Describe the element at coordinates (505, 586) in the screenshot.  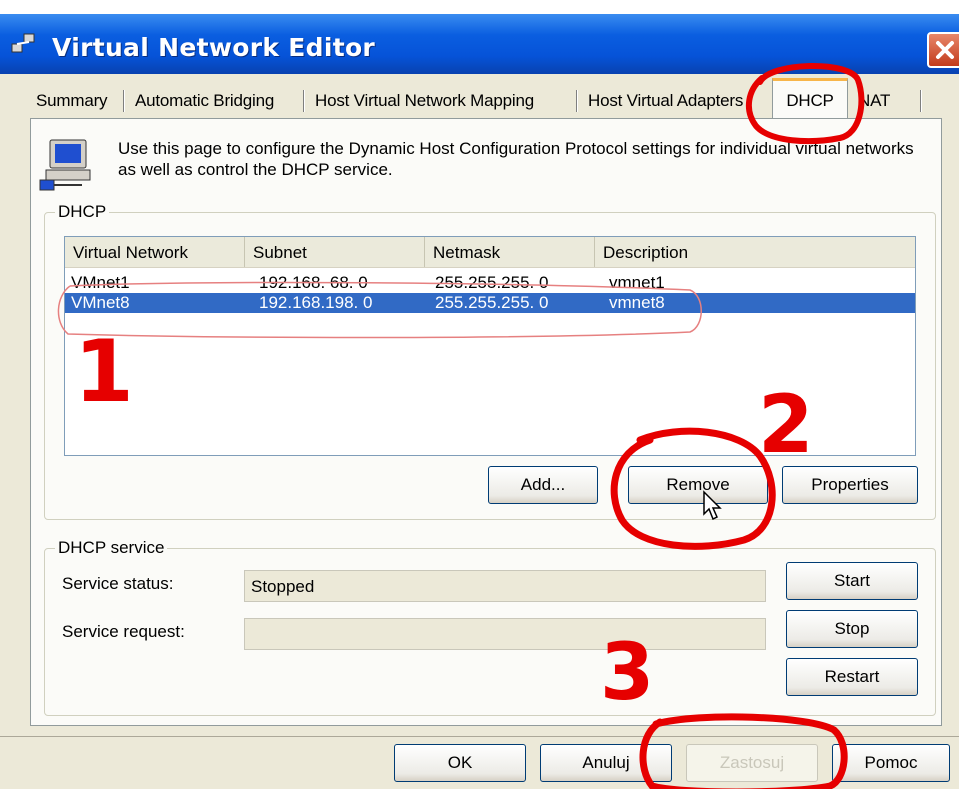
I see `service-status-field: Stopped` at that location.